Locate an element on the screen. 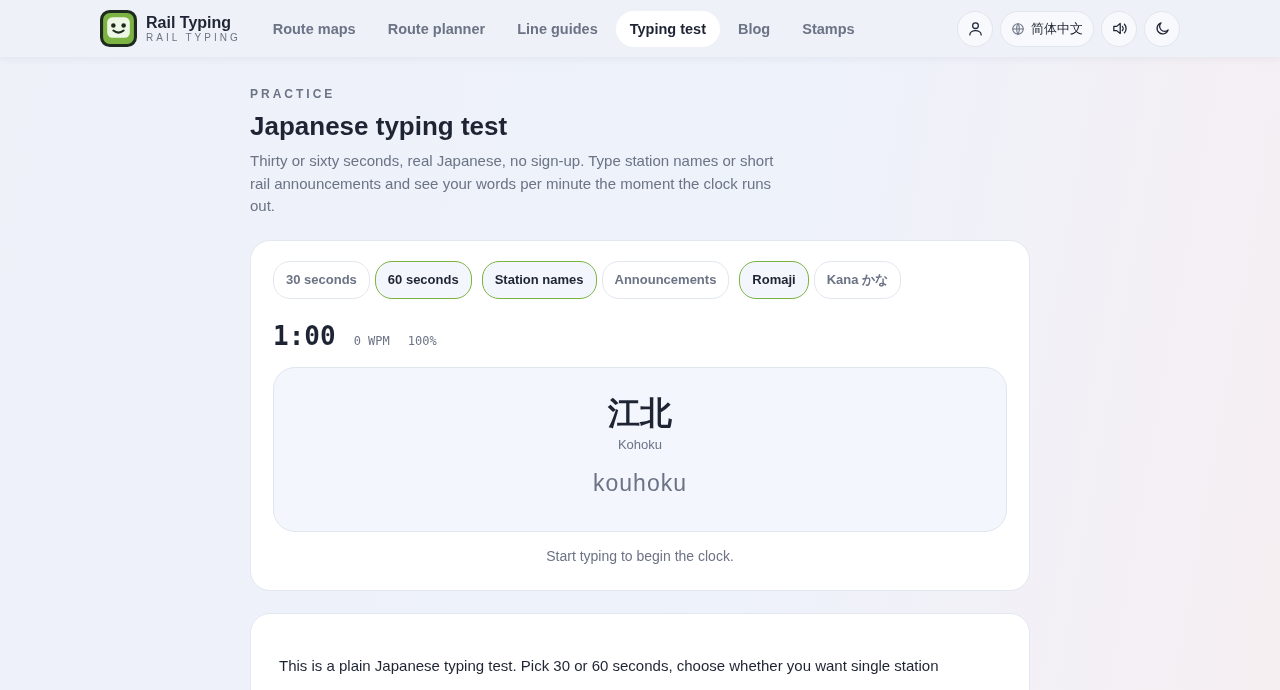  nav-link: Line guides is located at coordinates (557, 28).